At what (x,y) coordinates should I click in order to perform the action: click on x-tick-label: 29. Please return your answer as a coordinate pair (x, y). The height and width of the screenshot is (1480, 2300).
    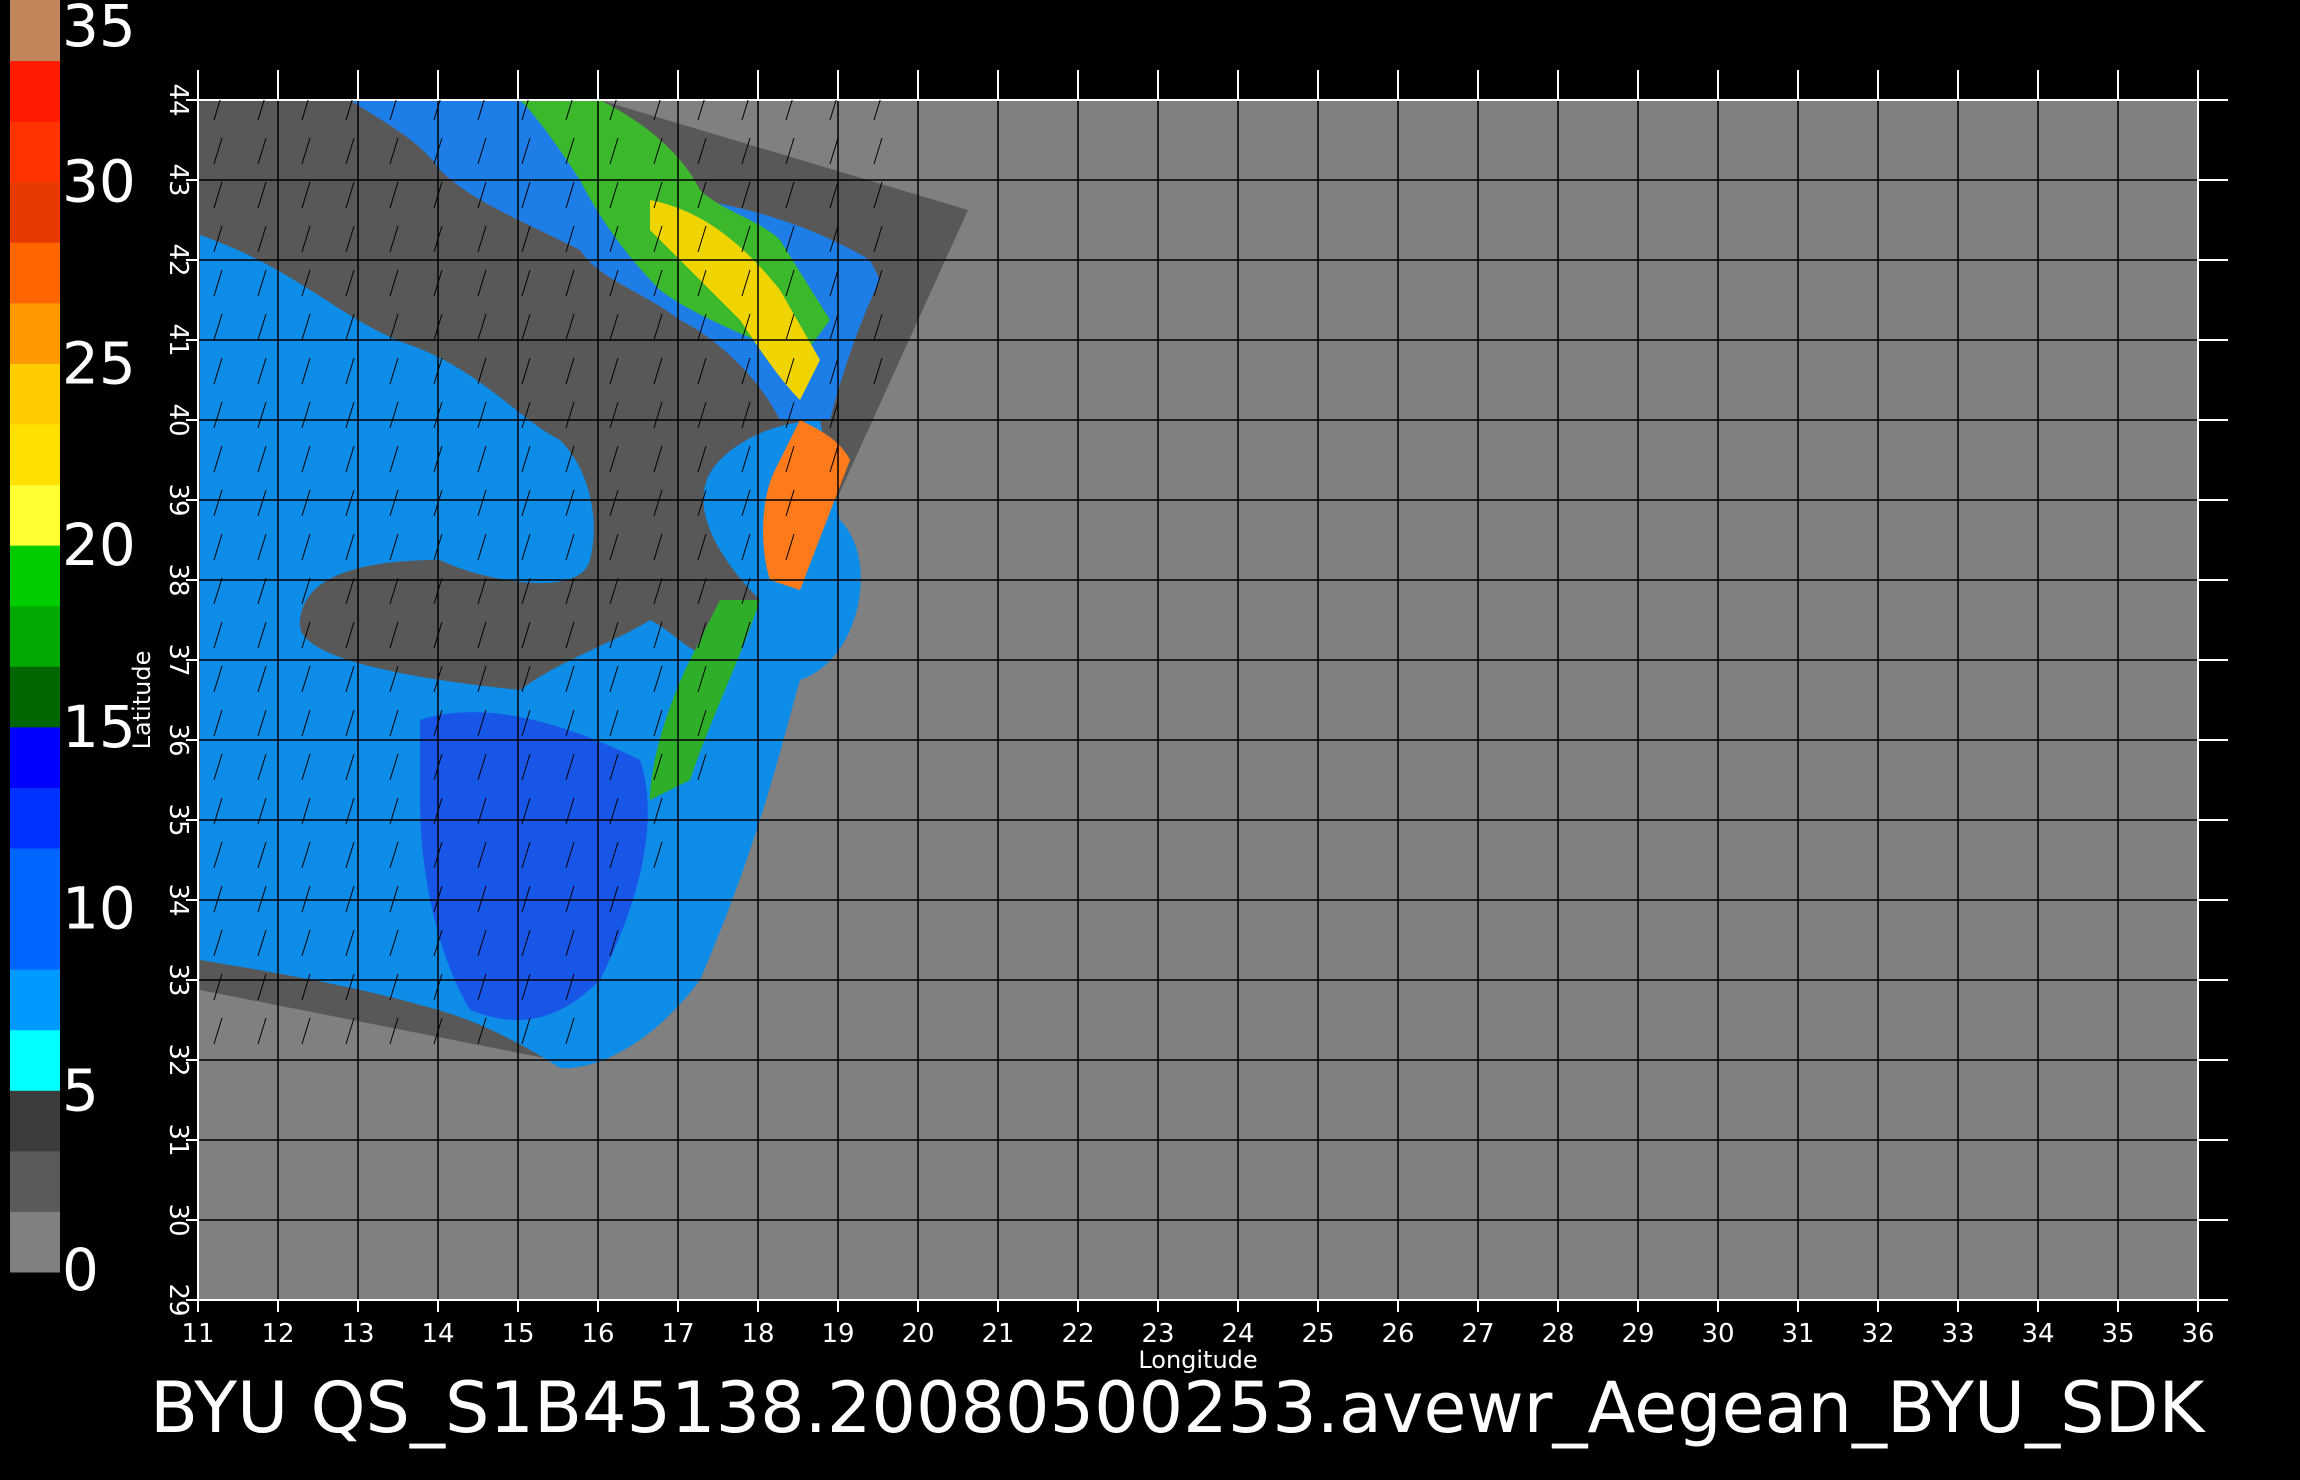
    Looking at the image, I should click on (1637, 1334).